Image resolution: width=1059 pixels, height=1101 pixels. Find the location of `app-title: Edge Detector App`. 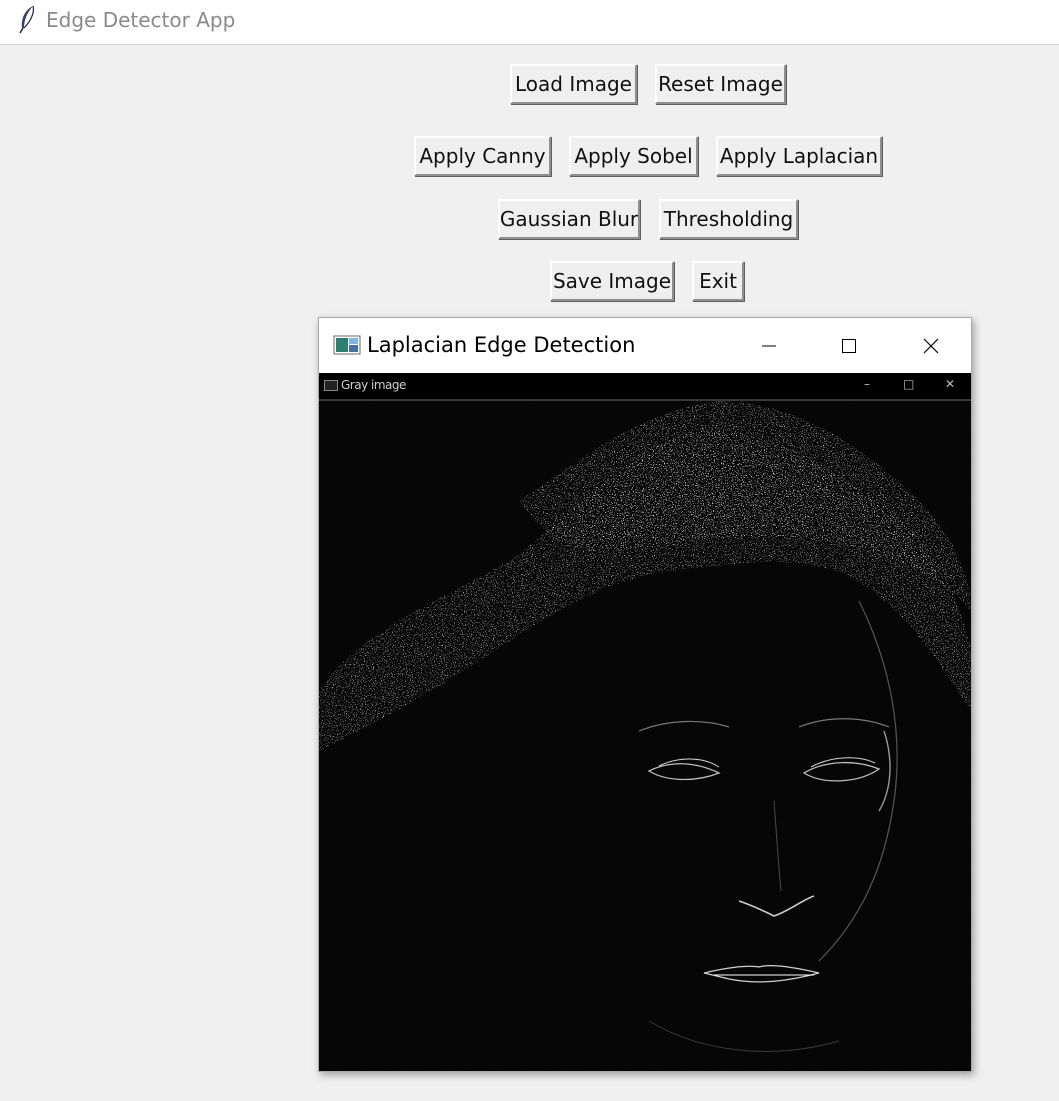

app-title: Edge Detector App is located at coordinates (141, 20).